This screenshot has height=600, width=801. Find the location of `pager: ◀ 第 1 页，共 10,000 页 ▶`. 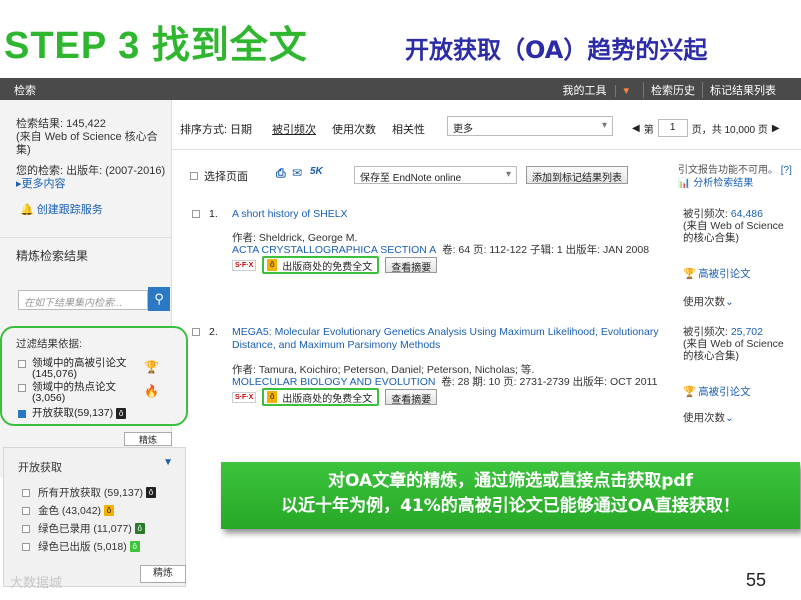

pager: ◀ 第 1 页，共 10,000 页 ▶ is located at coordinates (706, 128).